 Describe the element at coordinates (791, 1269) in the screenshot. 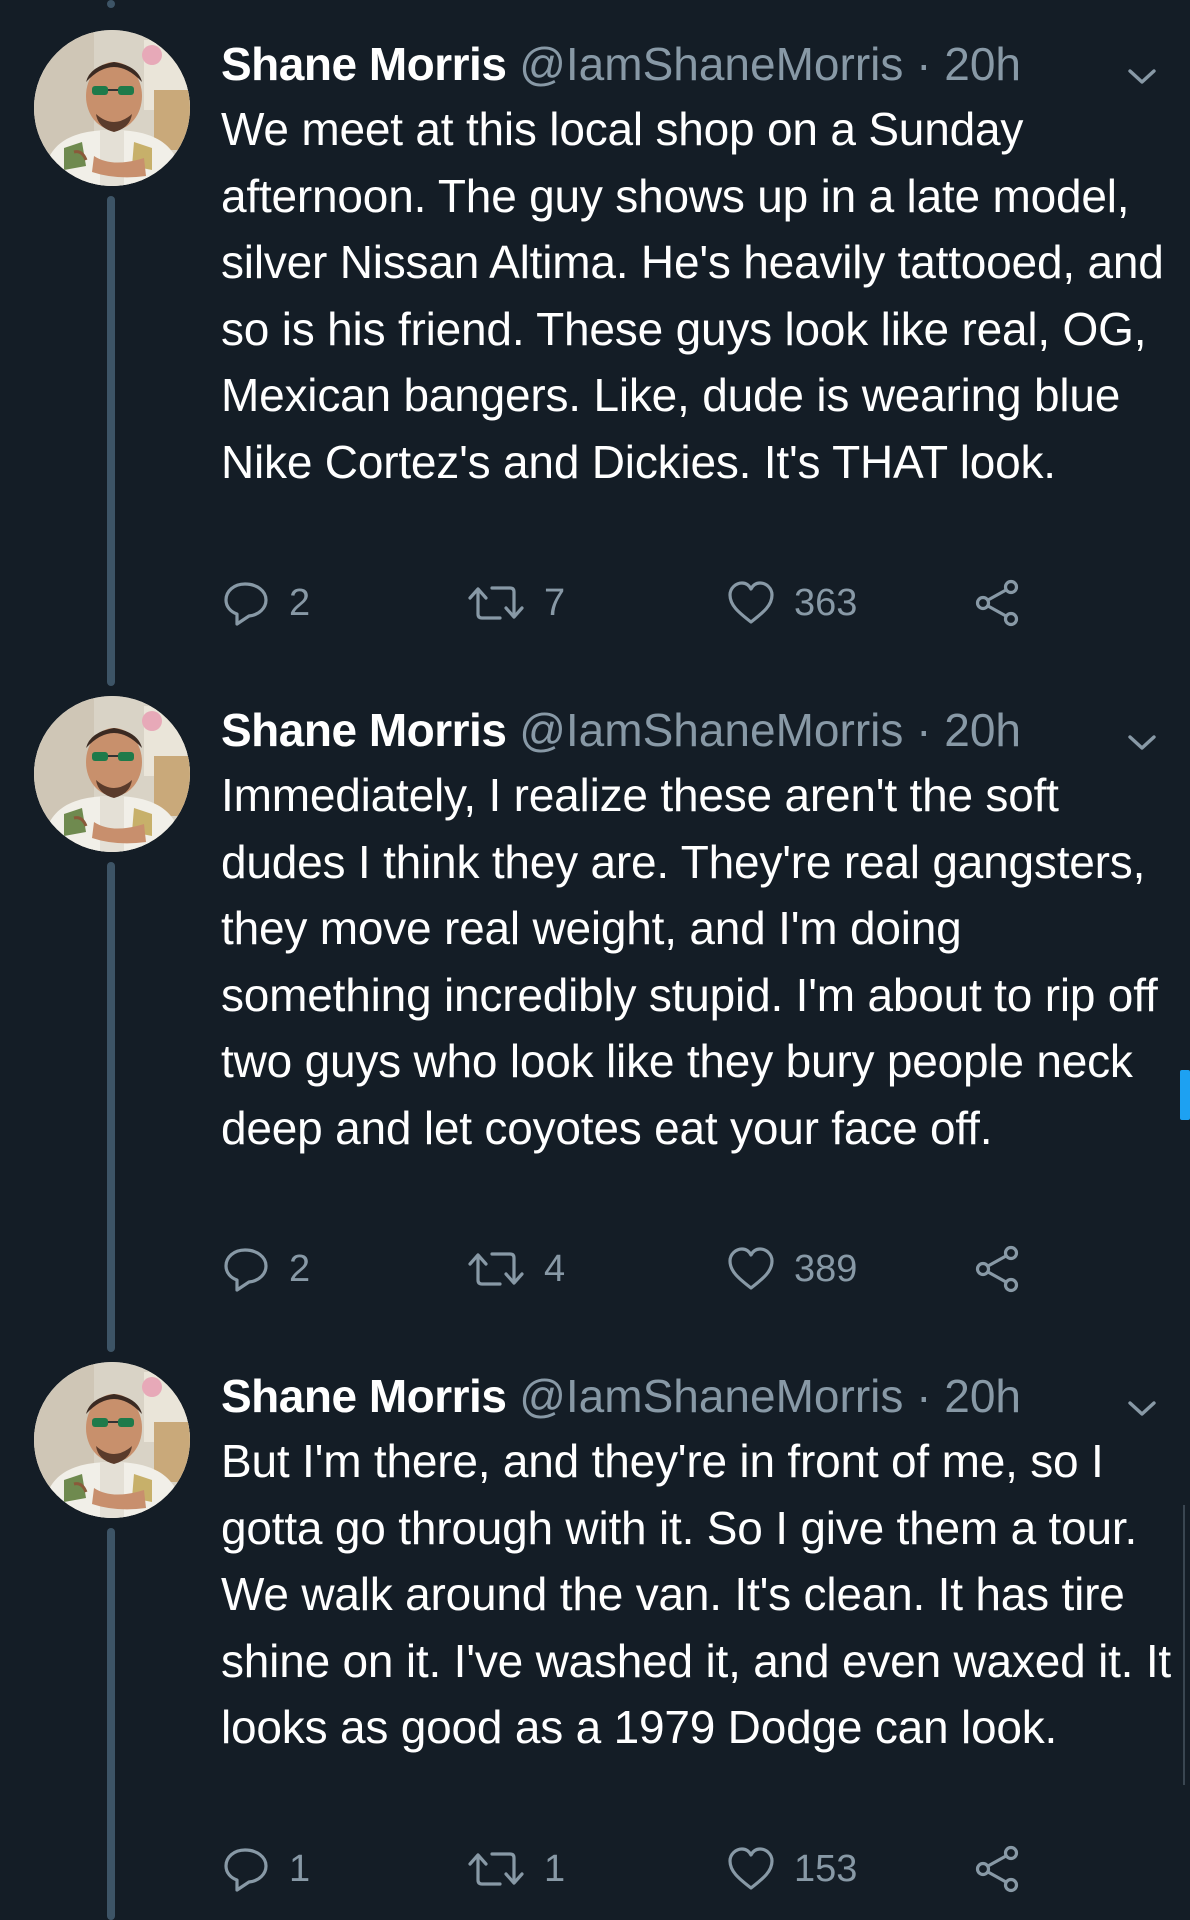

I see `like-button: 389` at that location.